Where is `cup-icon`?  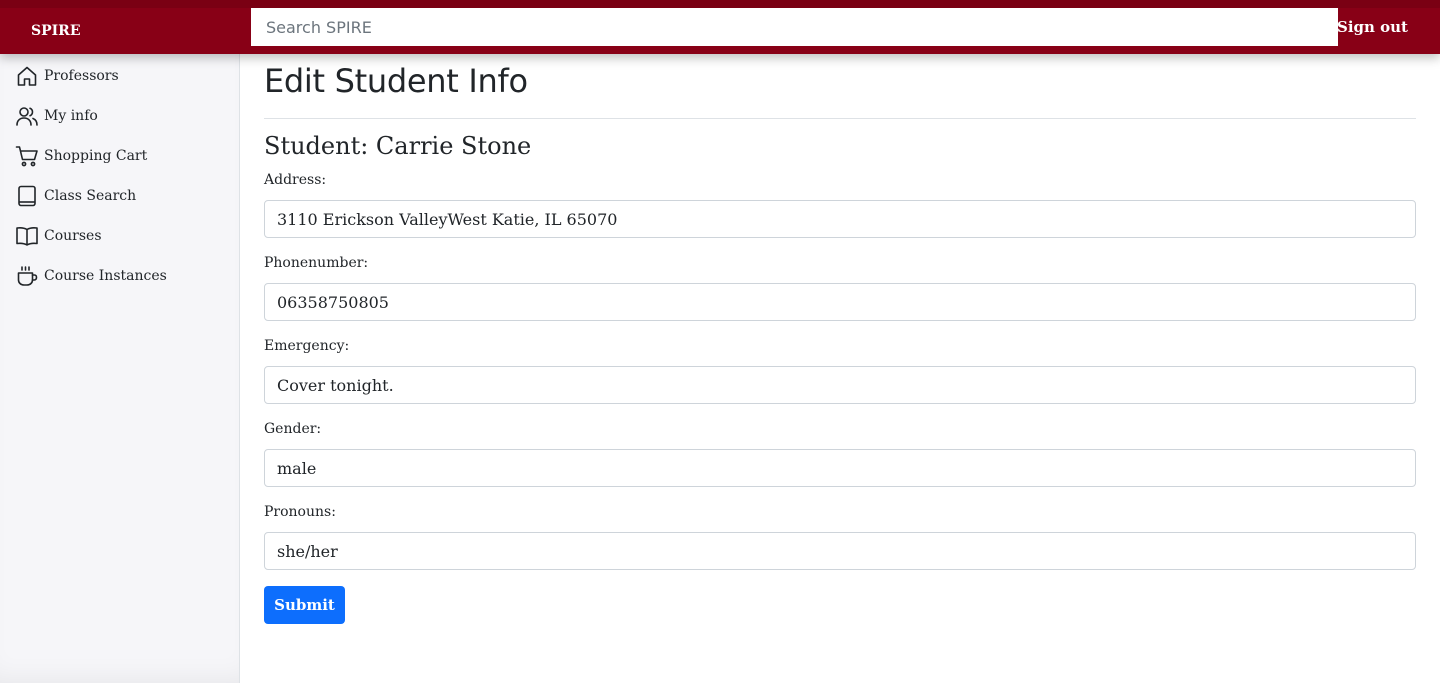
cup-icon is located at coordinates (27, 276).